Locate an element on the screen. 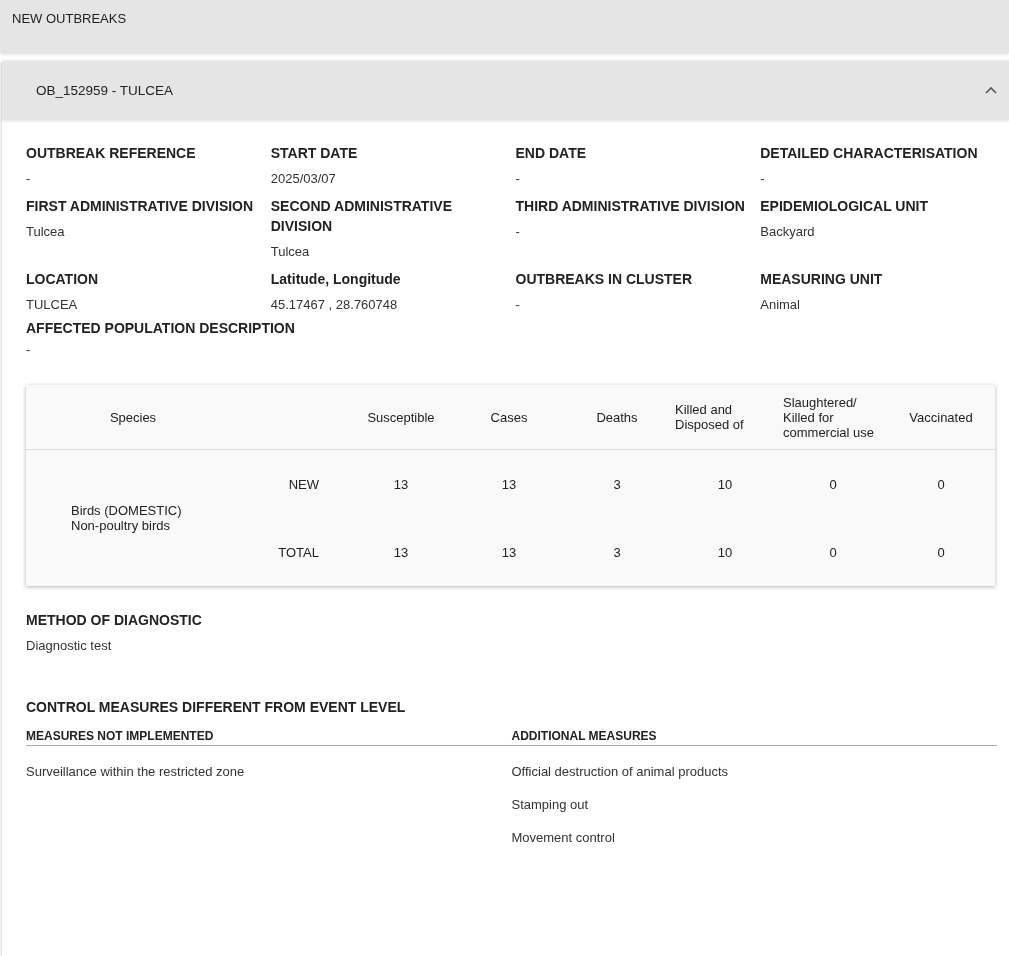  field-label: OUTBREAK REFERENCE is located at coordinates (111, 153).